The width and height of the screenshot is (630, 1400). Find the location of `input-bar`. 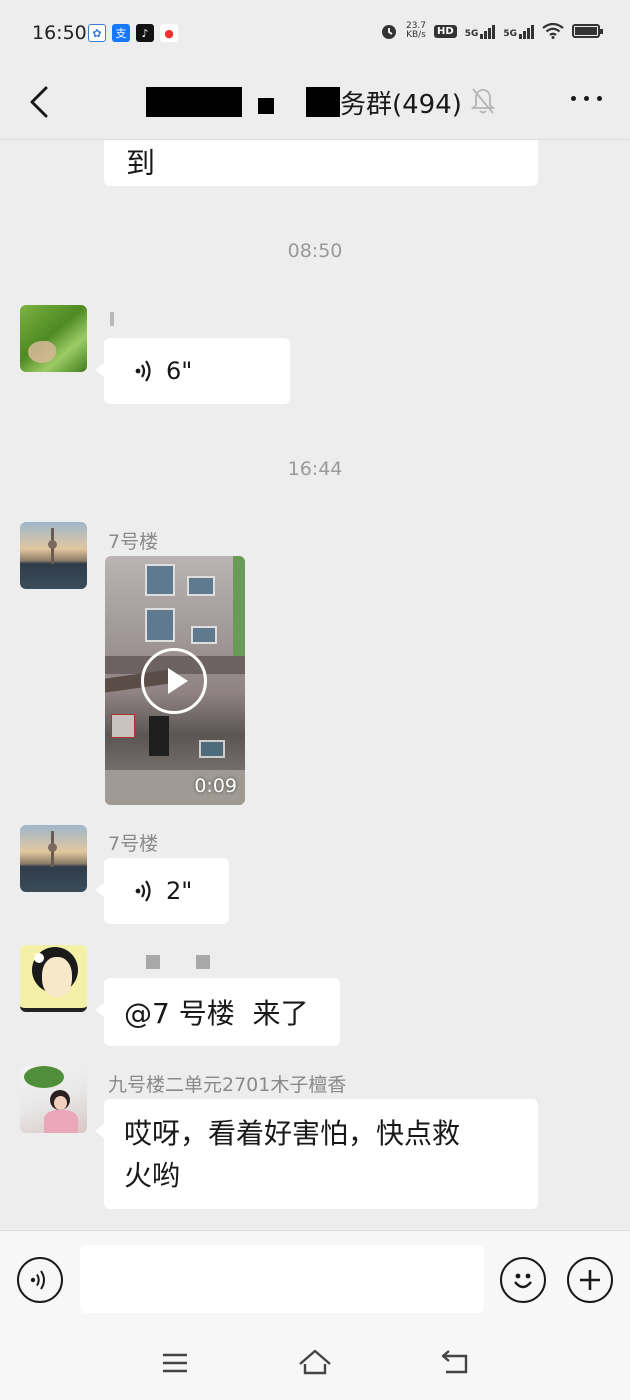

input-bar is located at coordinates (315, 1279).